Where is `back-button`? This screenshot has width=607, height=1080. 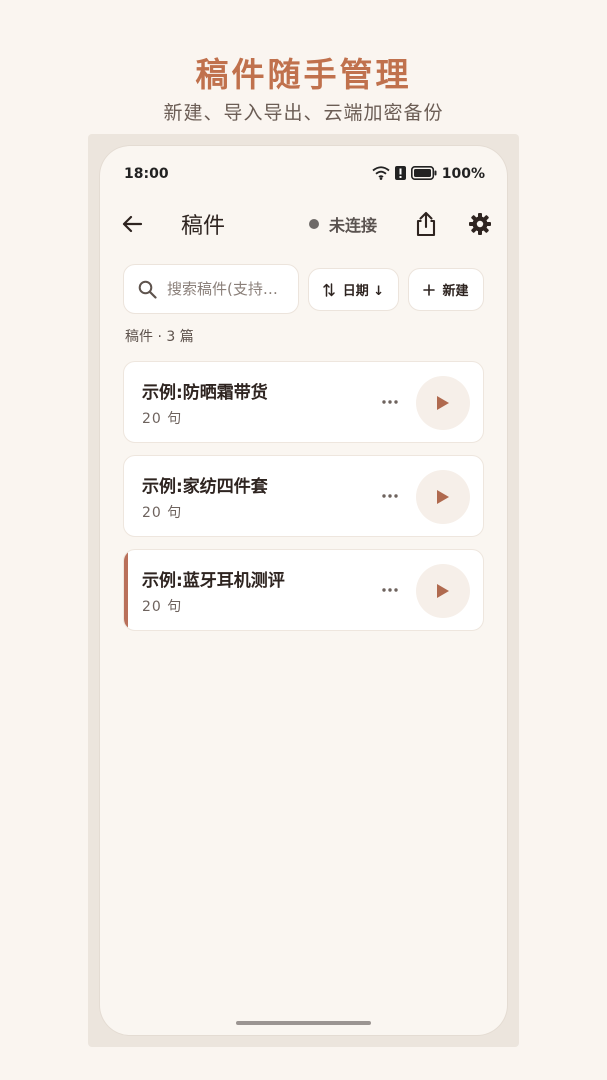
back-button is located at coordinates (132, 224).